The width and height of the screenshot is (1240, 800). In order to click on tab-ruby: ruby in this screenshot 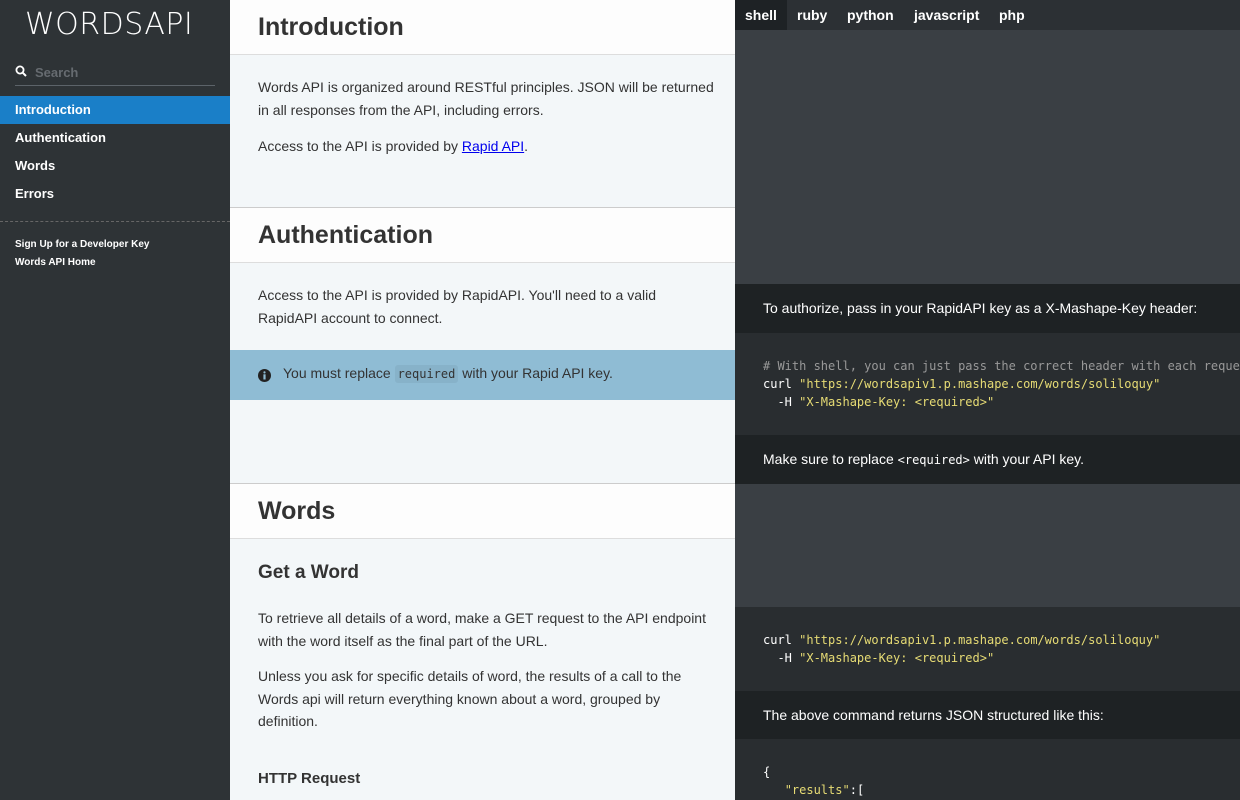, I will do `click(812, 15)`.